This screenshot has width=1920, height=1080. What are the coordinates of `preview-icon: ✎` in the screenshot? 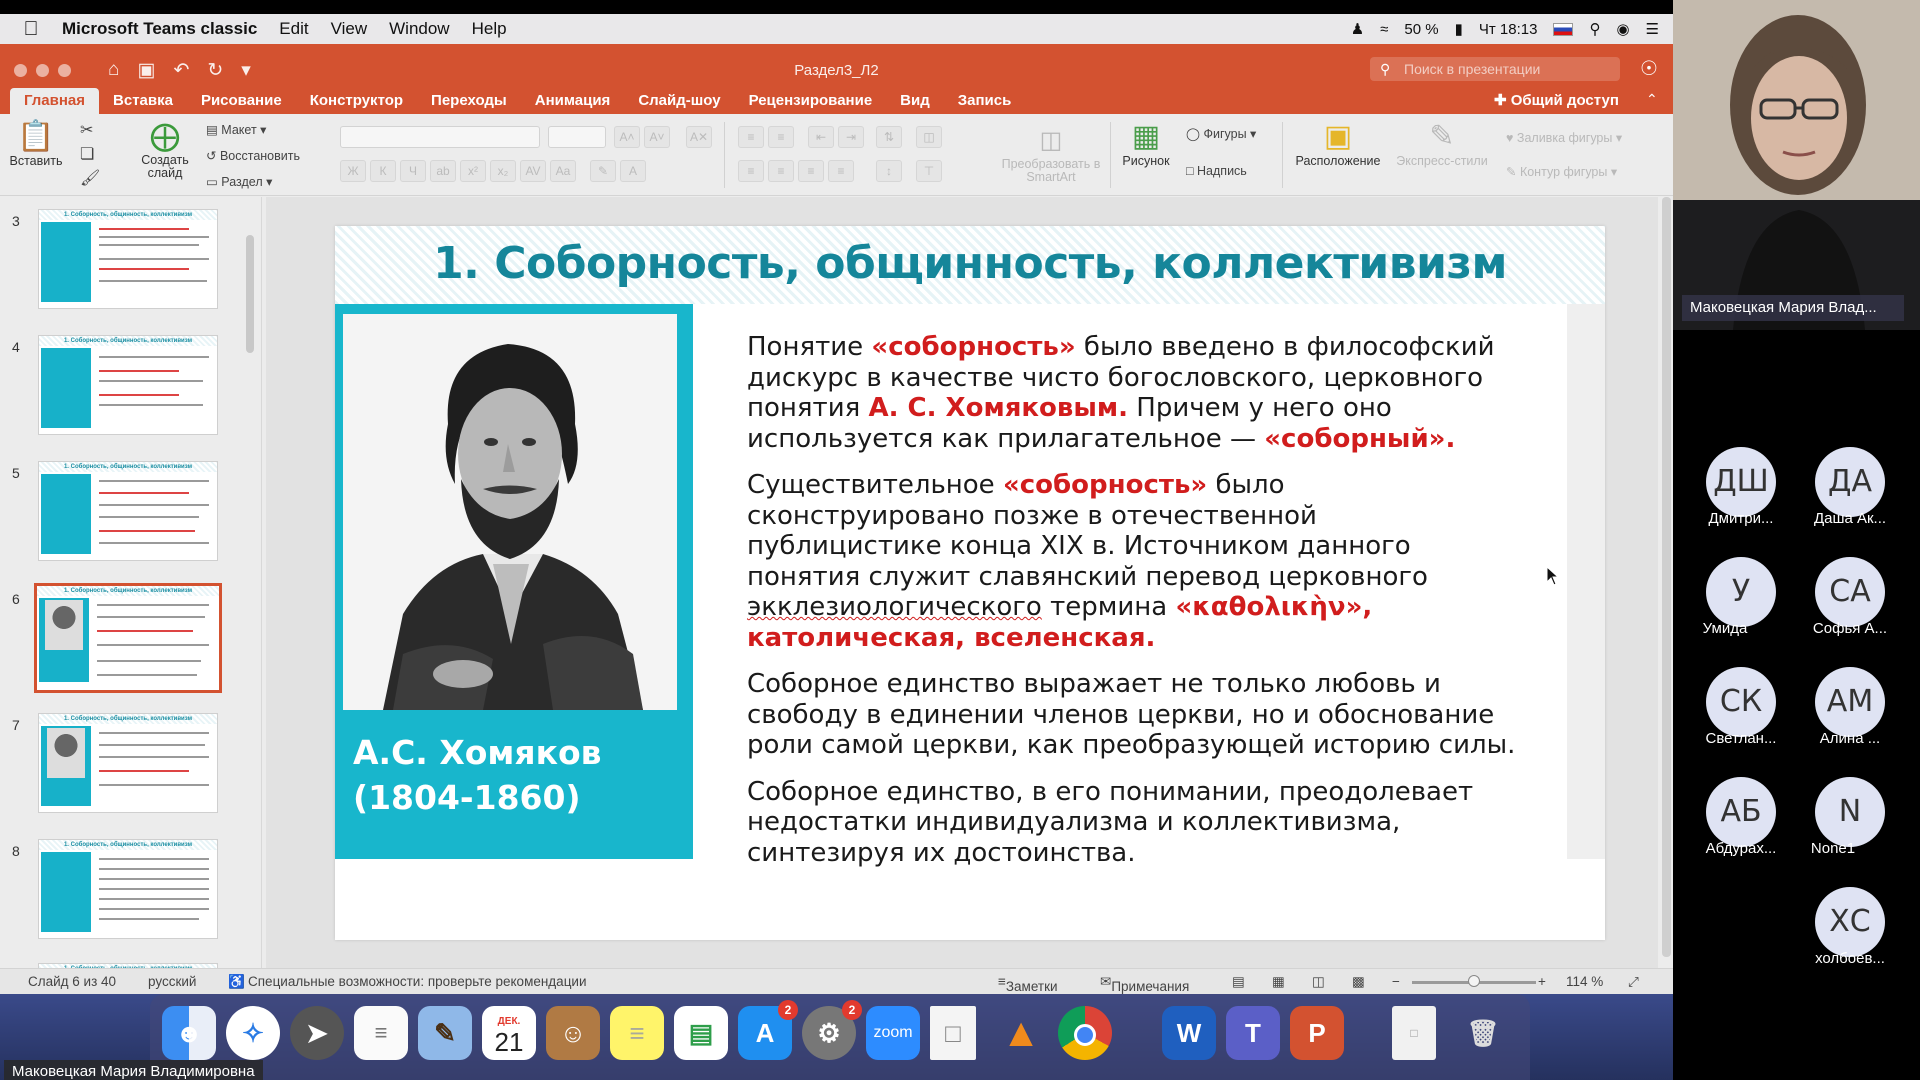 It's located at (445, 1033).